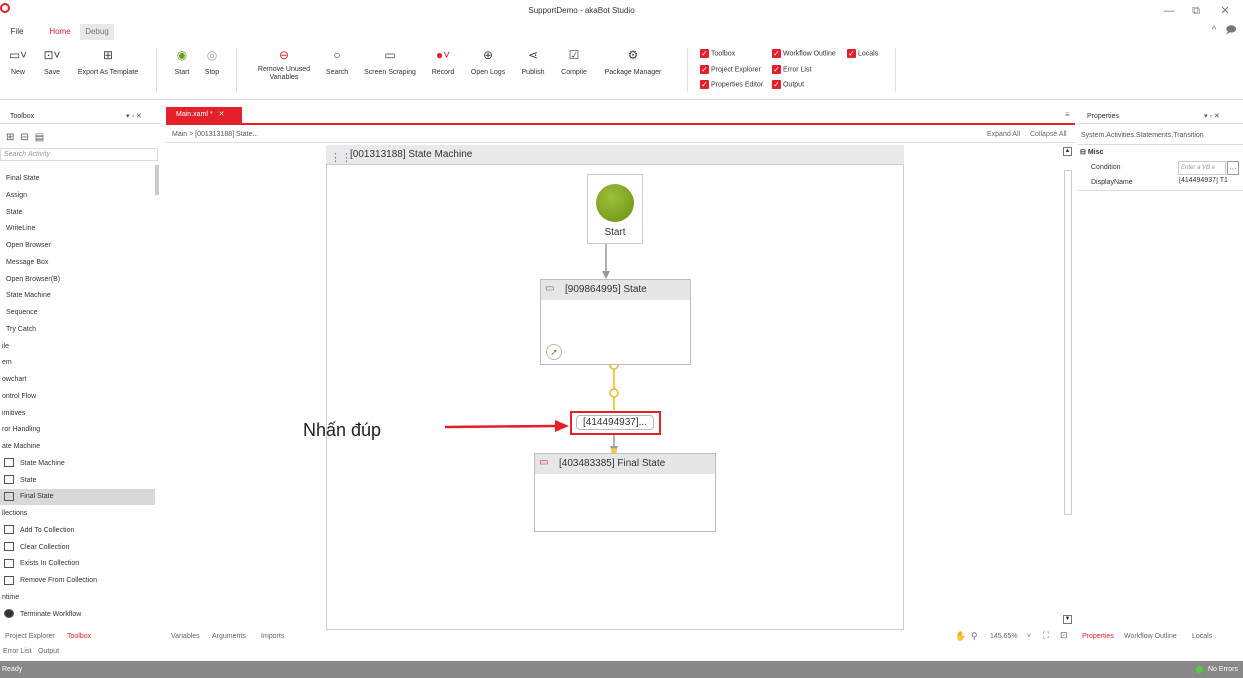  What do you see at coordinates (1046, 635) in the screenshot?
I see `fit-screen-icon: ⛶` at bounding box center [1046, 635].